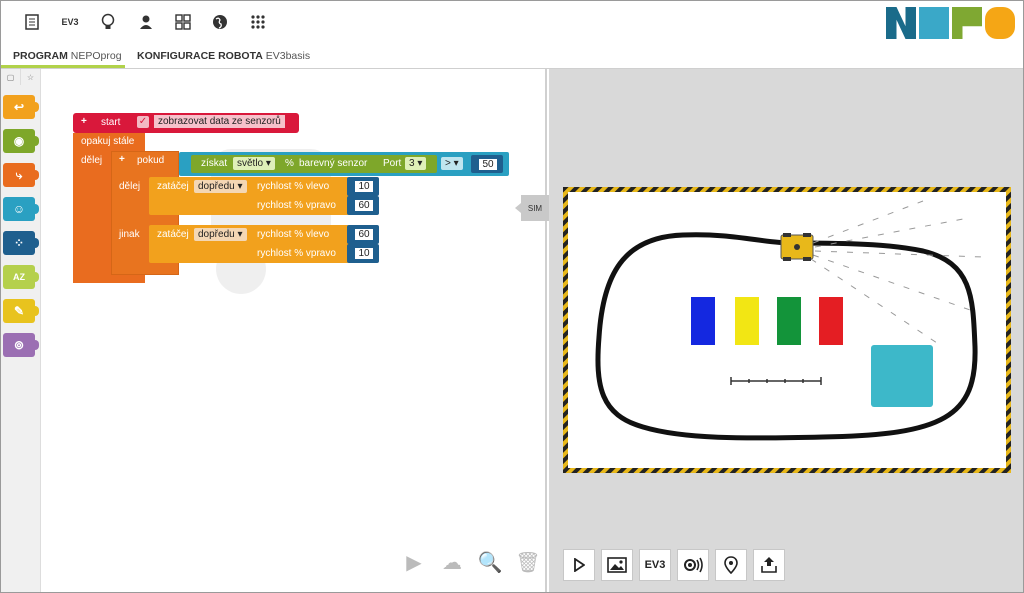 This screenshot has height=593, width=1024. What do you see at coordinates (11, 77) in the screenshot?
I see `palette-beginner-tab: ▢` at bounding box center [11, 77].